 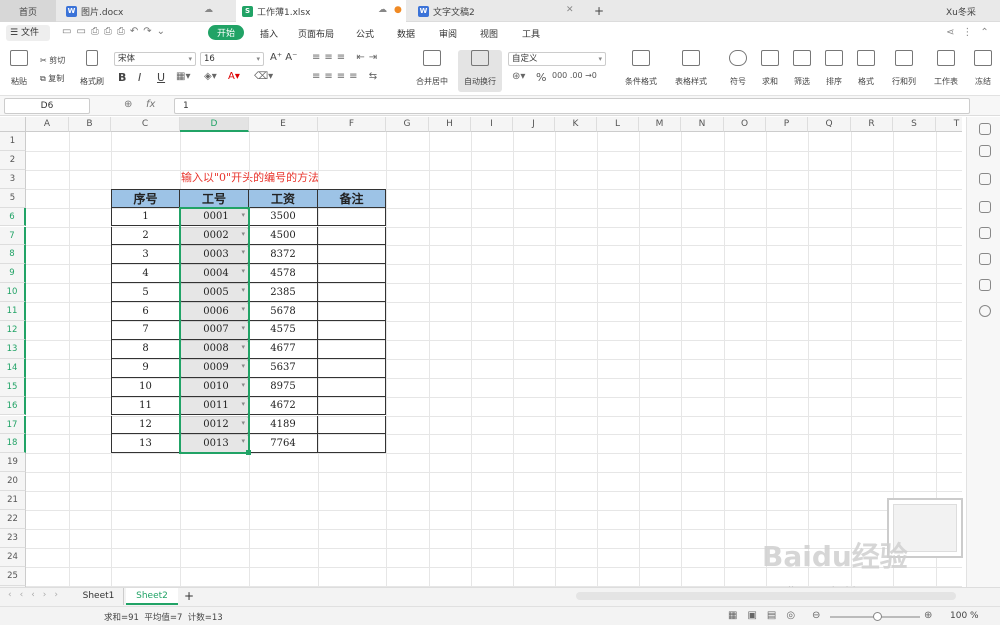 I want to click on column-header-d: D, so click(x=214, y=124).